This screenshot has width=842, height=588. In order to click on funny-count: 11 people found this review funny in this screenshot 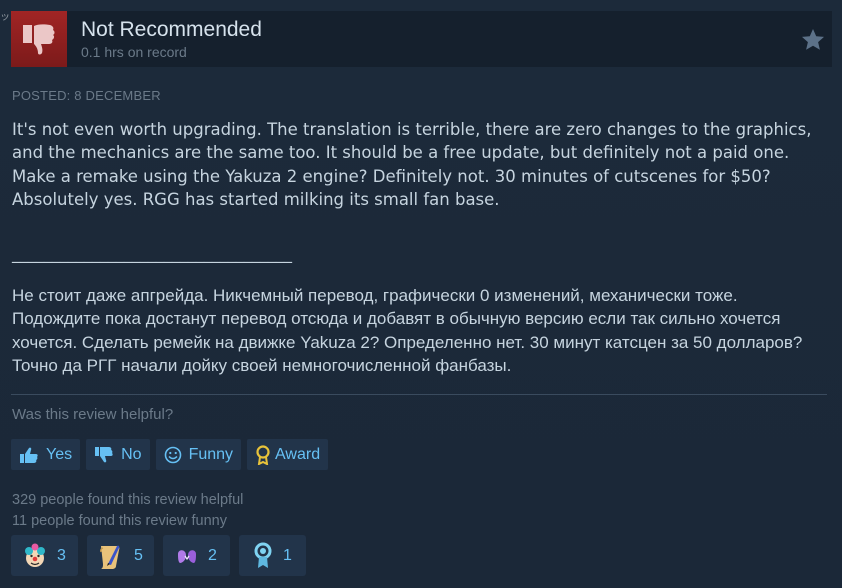, I will do `click(119, 520)`.